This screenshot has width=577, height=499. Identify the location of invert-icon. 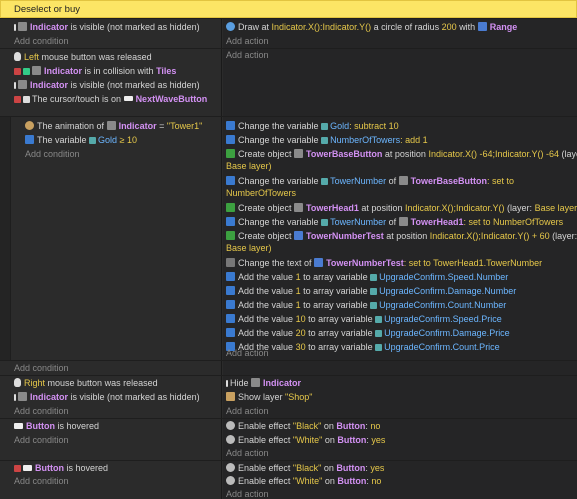
(17, 71).